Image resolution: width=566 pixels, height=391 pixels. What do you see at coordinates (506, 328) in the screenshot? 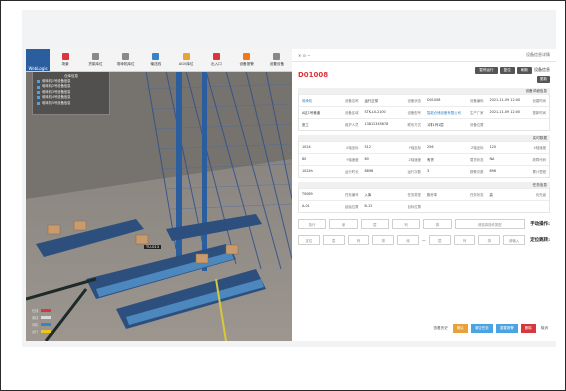
I see `reset-alarm-button: 重置报警` at bounding box center [506, 328].